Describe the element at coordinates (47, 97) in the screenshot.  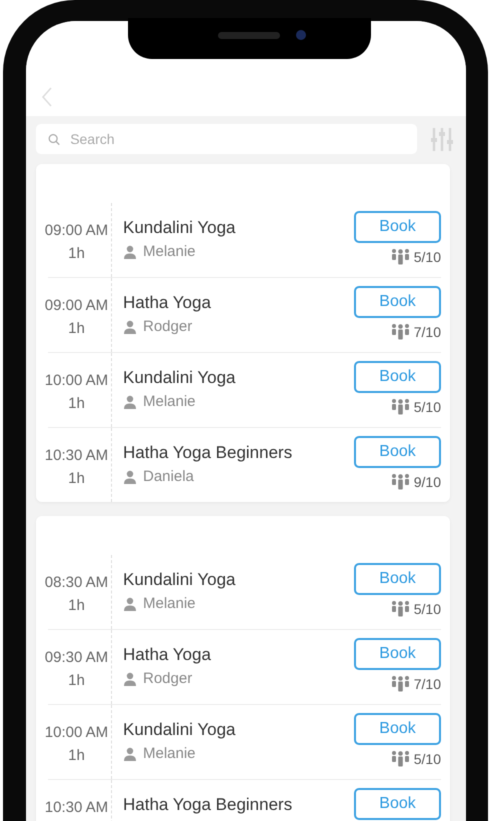
I see `back-icon` at that location.